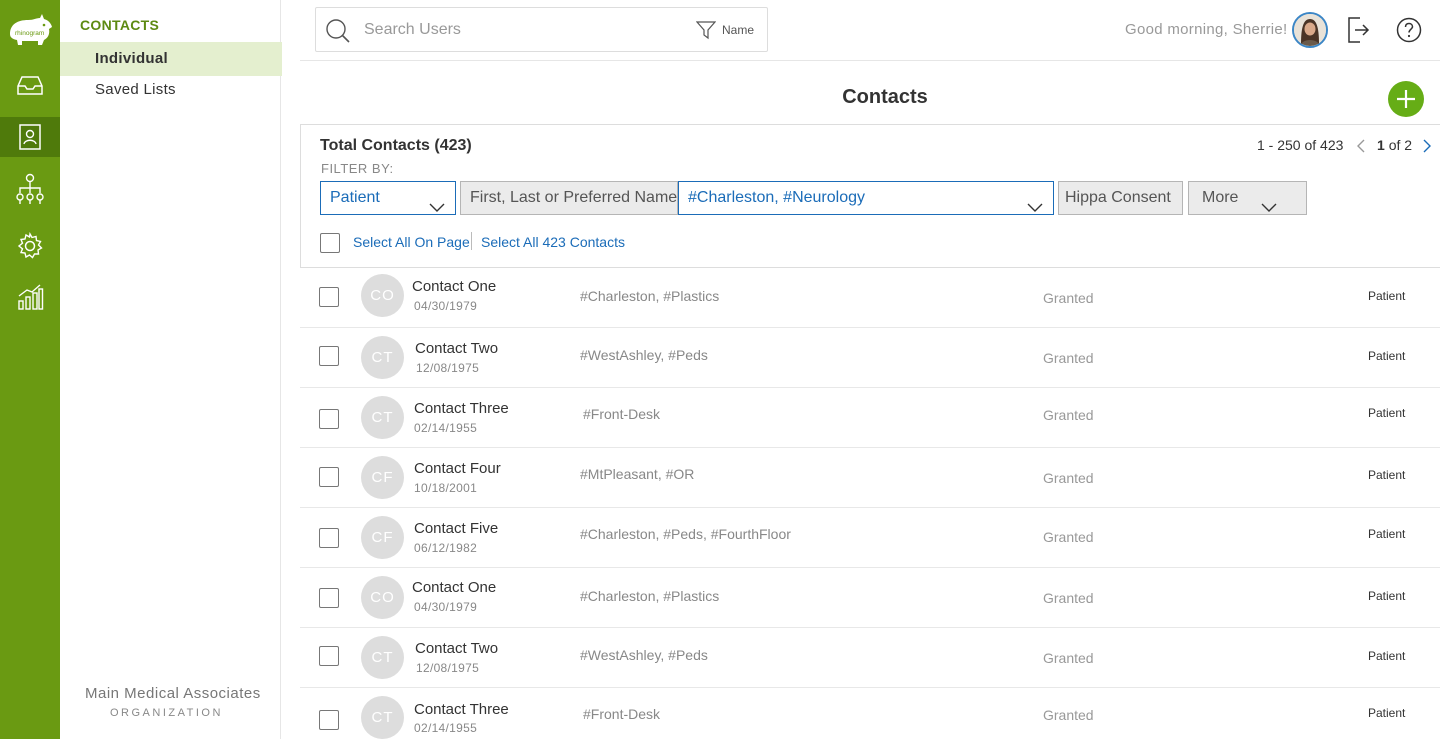 The width and height of the screenshot is (1440, 739). What do you see at coordinates (456, 528) in the screenshot?
I see `contact-name: Contact Five` at bounding box center [456, 528].